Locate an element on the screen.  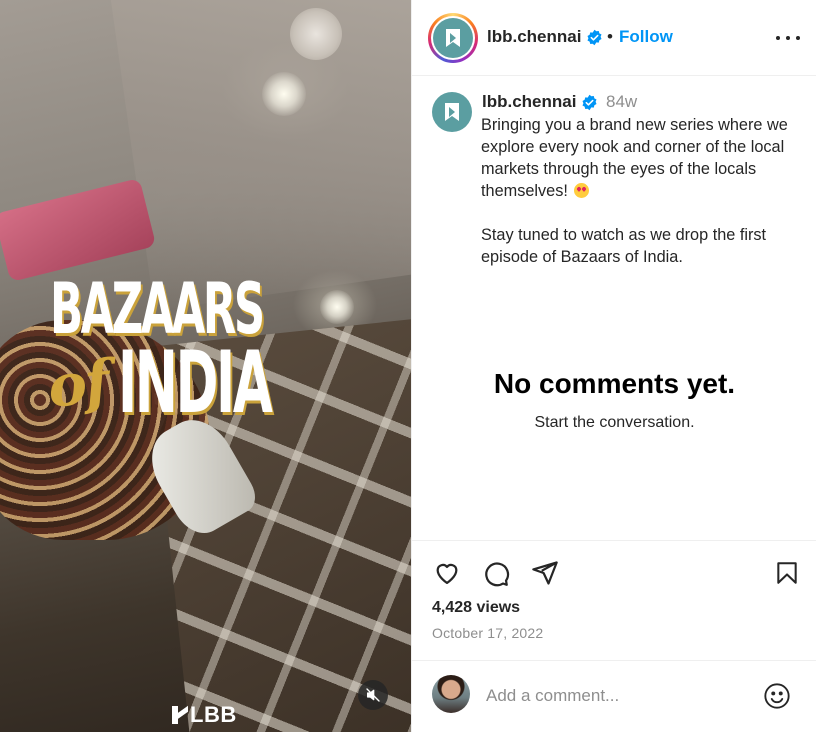
heart-icon is located at coordinates (447, 574).